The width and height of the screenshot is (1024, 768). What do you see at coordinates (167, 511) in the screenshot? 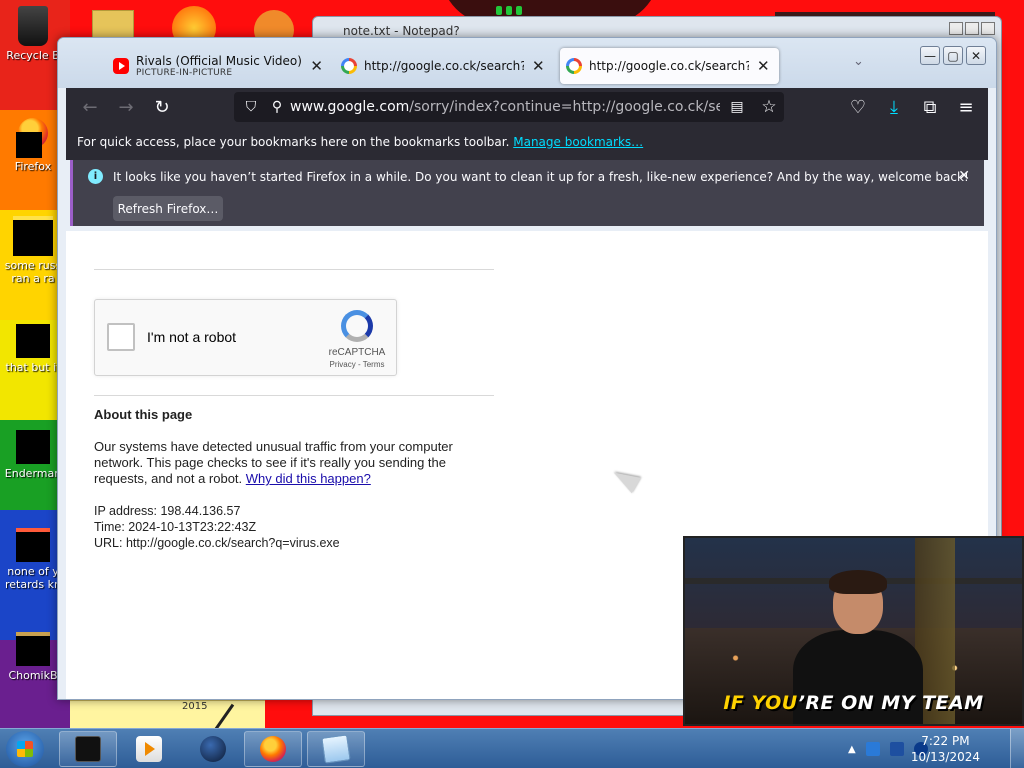
I see `ip-address: IP address: 198.44.136.57` at bounding box center [167, 511].